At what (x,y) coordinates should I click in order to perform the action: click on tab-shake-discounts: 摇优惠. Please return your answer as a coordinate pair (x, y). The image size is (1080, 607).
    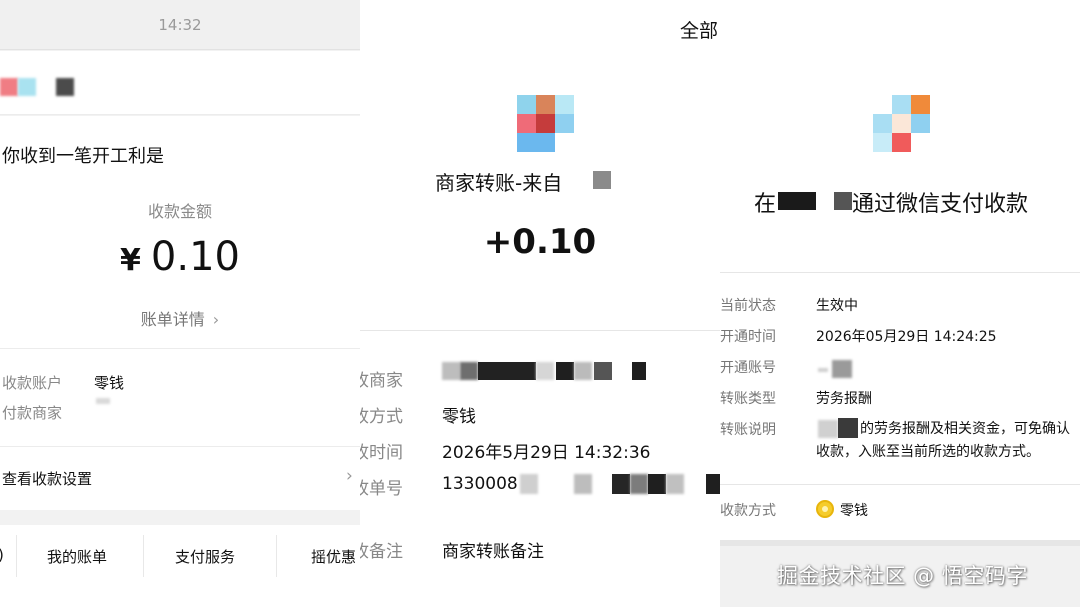
    Looking at the image, I should click on (333, 556).